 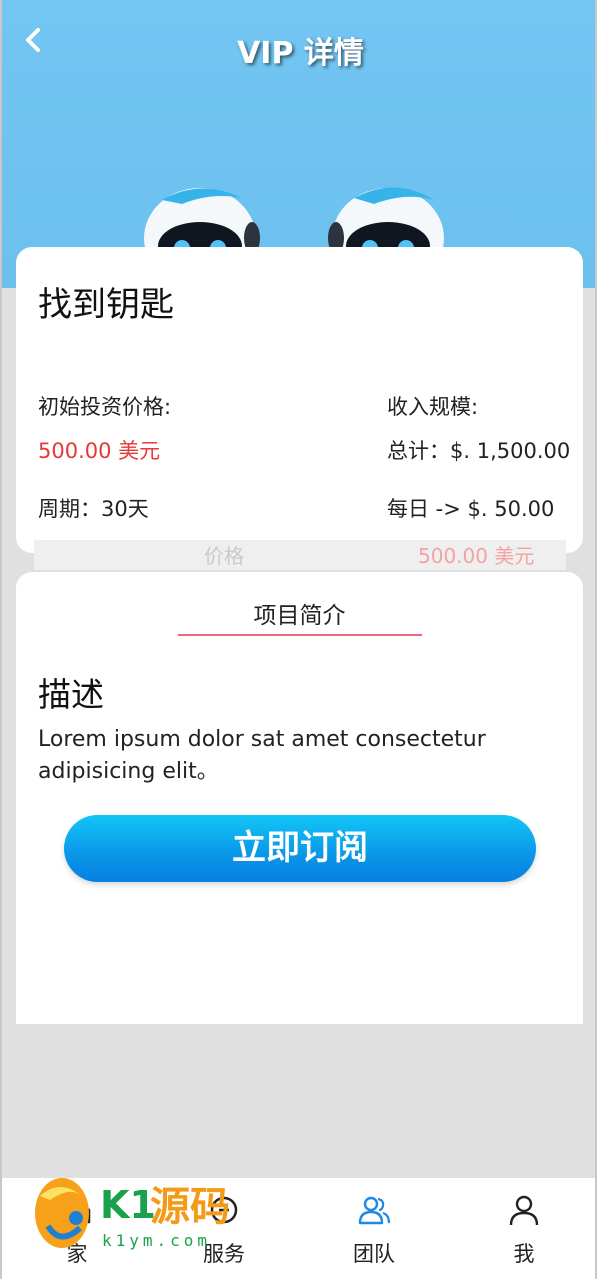 I want to click on hidden-price-value: 500.00 美元, so click(x=476, y=556).